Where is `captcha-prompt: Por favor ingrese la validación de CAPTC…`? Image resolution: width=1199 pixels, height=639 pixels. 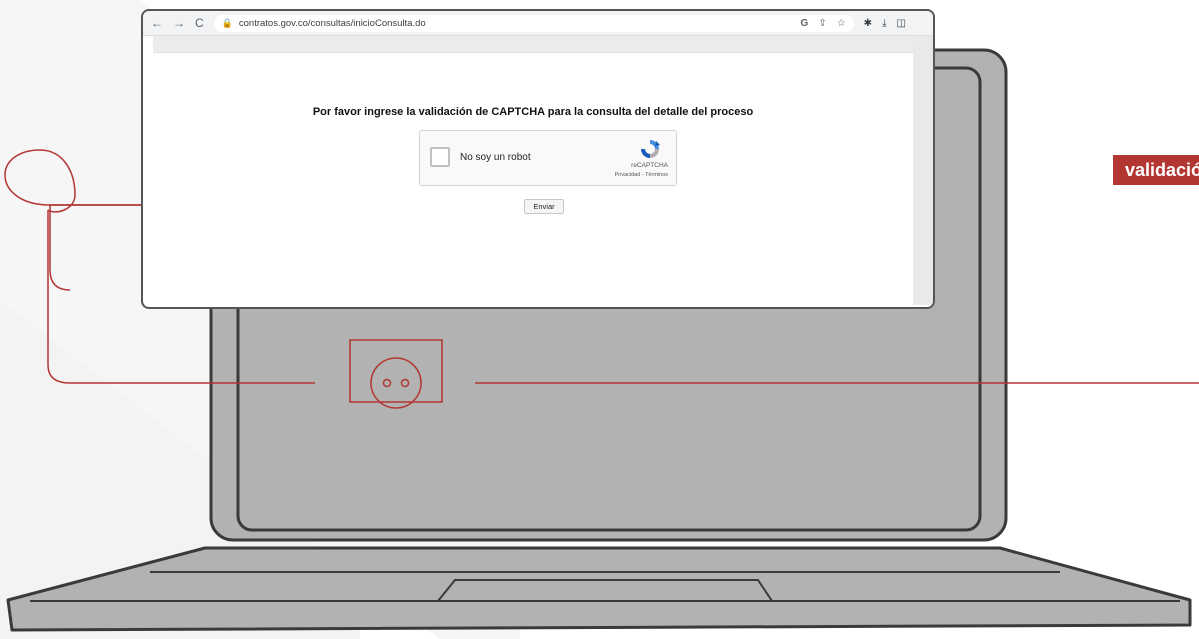 captcha-prompt: Por favor ingrese la validación de CAPTC… is located at coordinates (533, 112).